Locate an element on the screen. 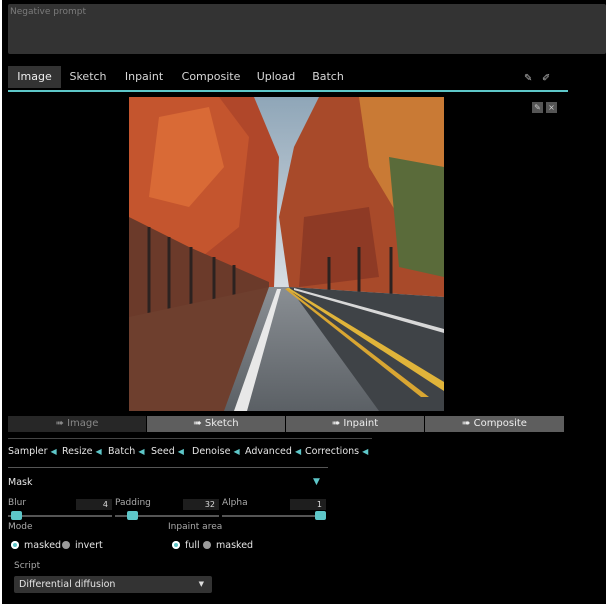  send-to-image-button: ➠ Image is located at coordinates (77, 424).